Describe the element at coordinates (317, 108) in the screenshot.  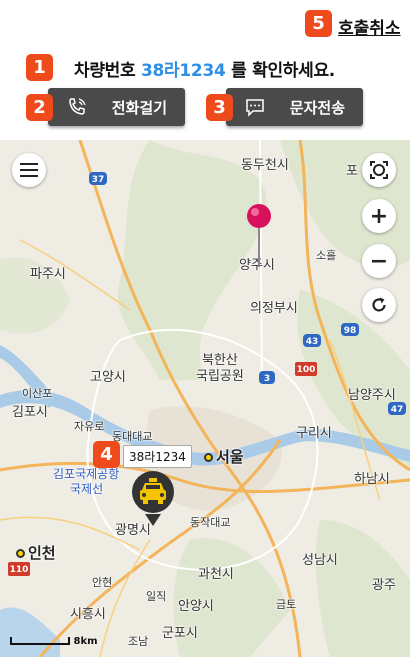
I see `sms-button-label: 문자전송` at that location.